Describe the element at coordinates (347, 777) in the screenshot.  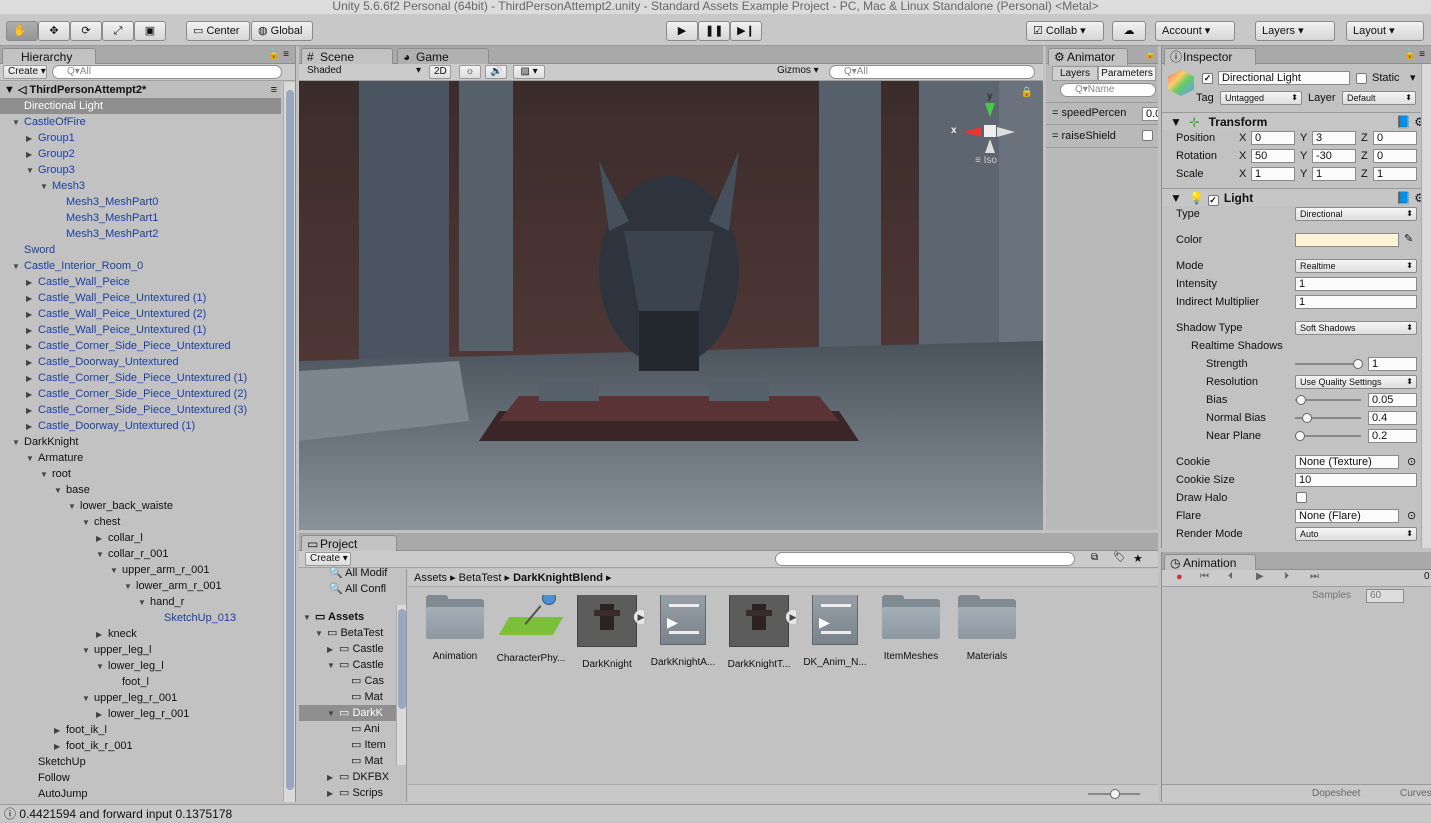
I see `project-folder-item: ▶ ▭ DKFBX` at that location.